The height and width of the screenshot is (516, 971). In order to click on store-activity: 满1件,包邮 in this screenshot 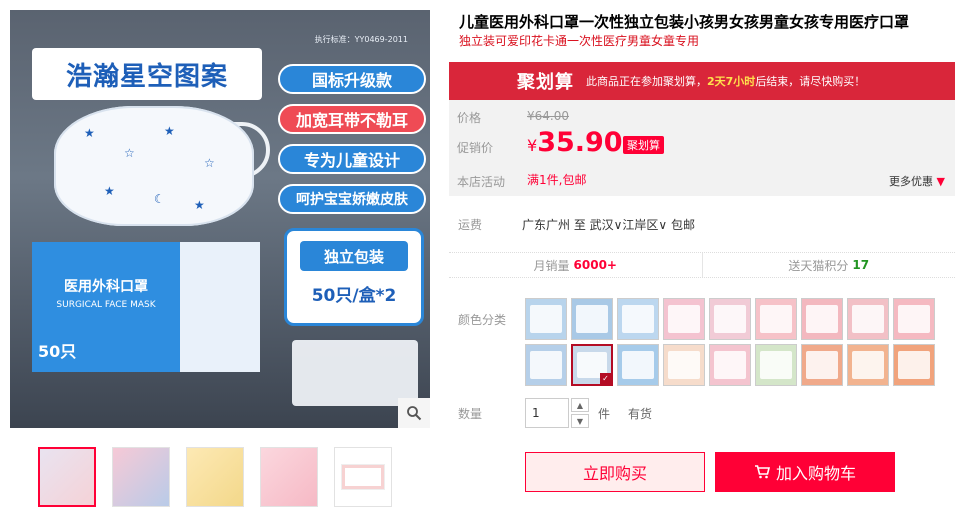, I will do `click(556, 179)`.